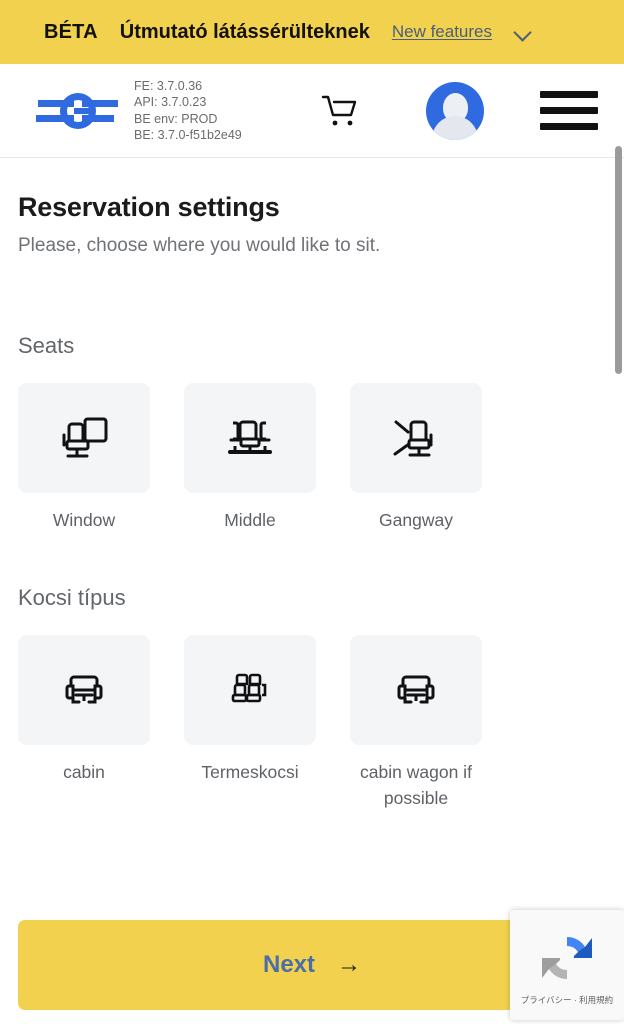 The height and width of the screenshot is (1024, 624). I want to click on wagon-option-cabin-if-possible-label: cabin wagon if possible, so click(416, 785).